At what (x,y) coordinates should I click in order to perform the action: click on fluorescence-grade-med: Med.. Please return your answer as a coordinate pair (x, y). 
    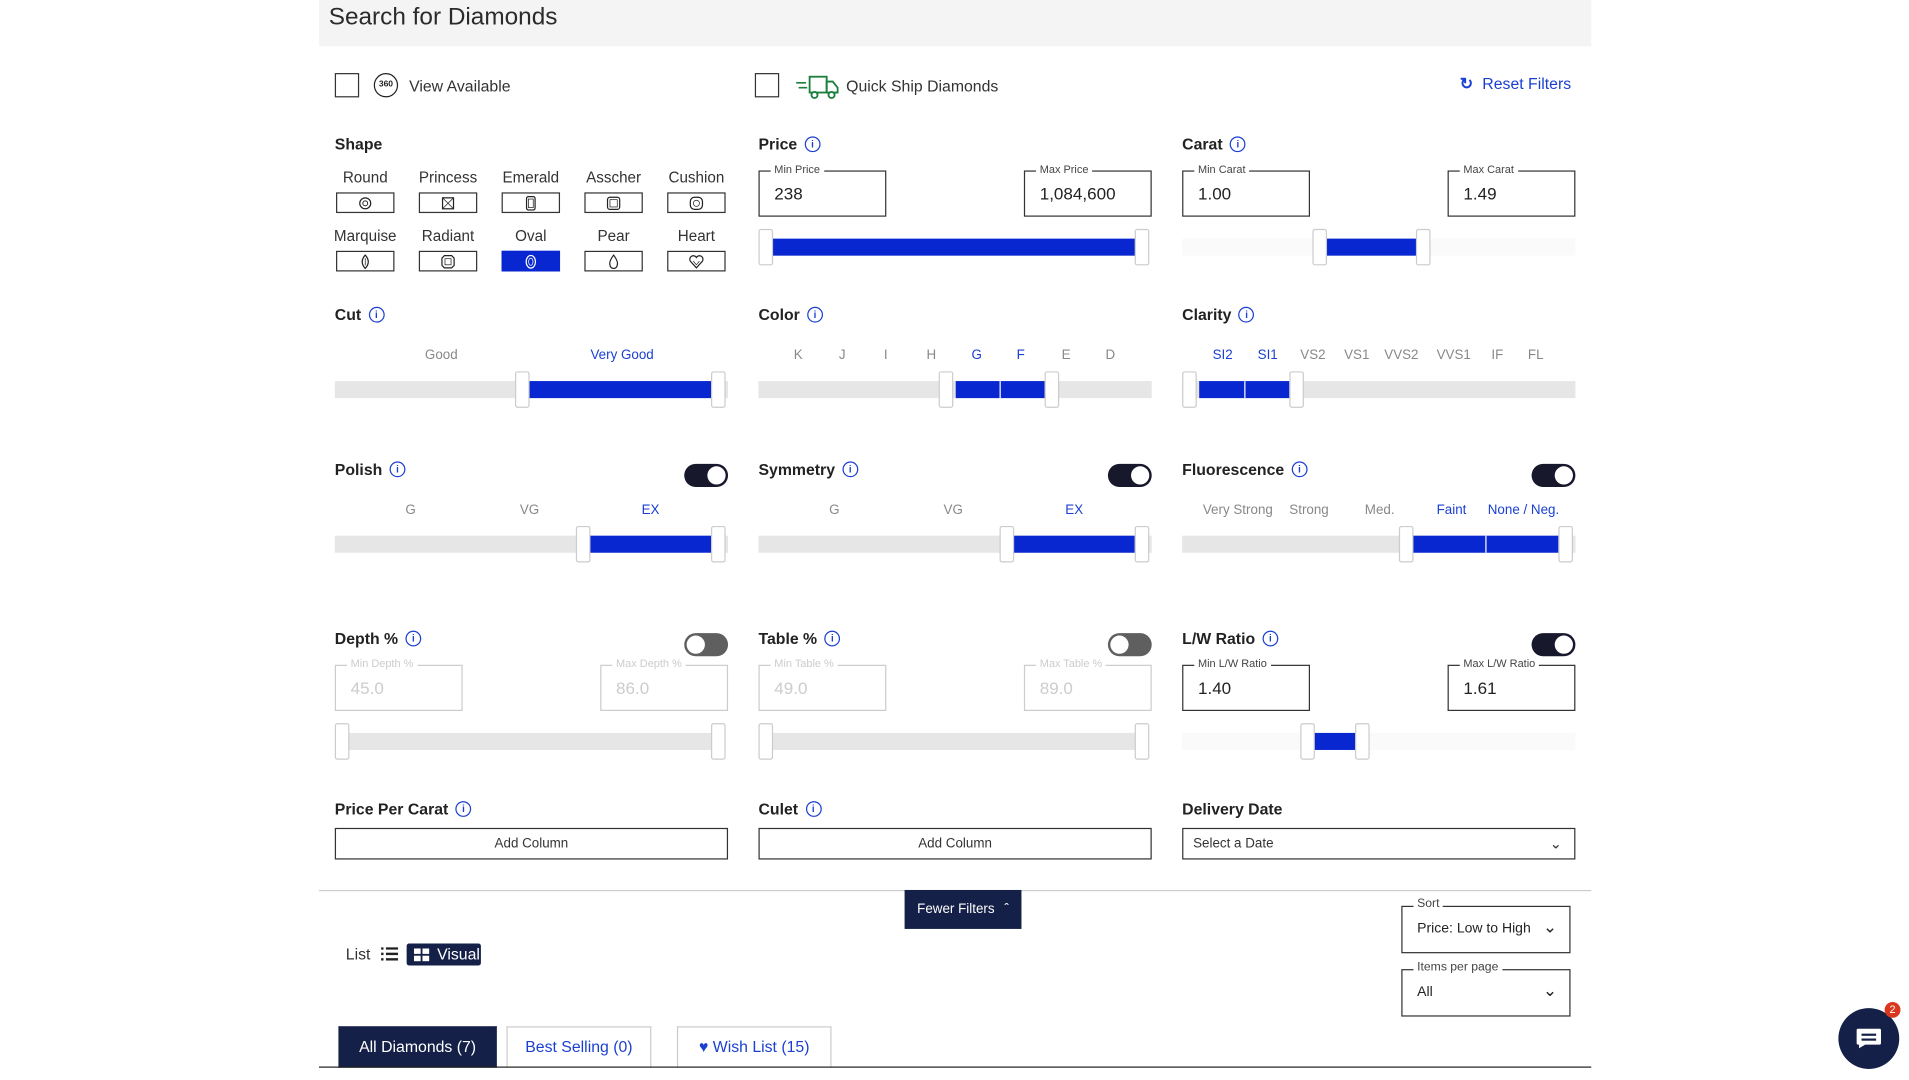
    Looking at the image, I should click on (1380, 510).